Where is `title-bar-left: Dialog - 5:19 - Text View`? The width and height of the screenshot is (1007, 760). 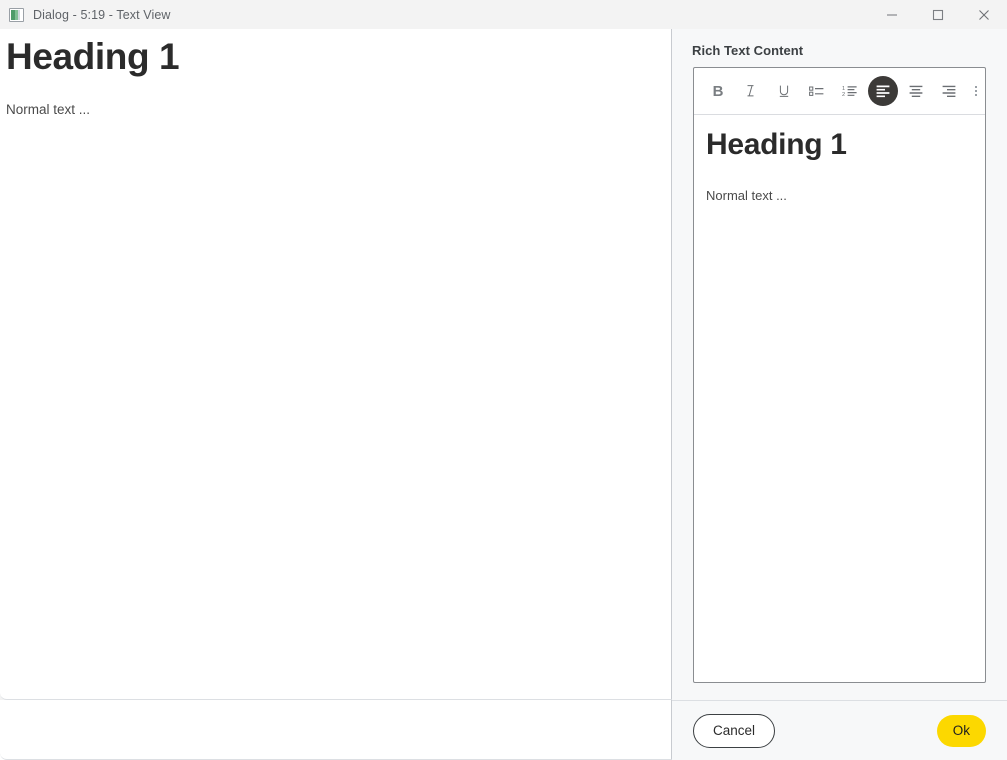 title-bar-left: Dialog - 5:19 - Text View is located at coordinates (85, 14).